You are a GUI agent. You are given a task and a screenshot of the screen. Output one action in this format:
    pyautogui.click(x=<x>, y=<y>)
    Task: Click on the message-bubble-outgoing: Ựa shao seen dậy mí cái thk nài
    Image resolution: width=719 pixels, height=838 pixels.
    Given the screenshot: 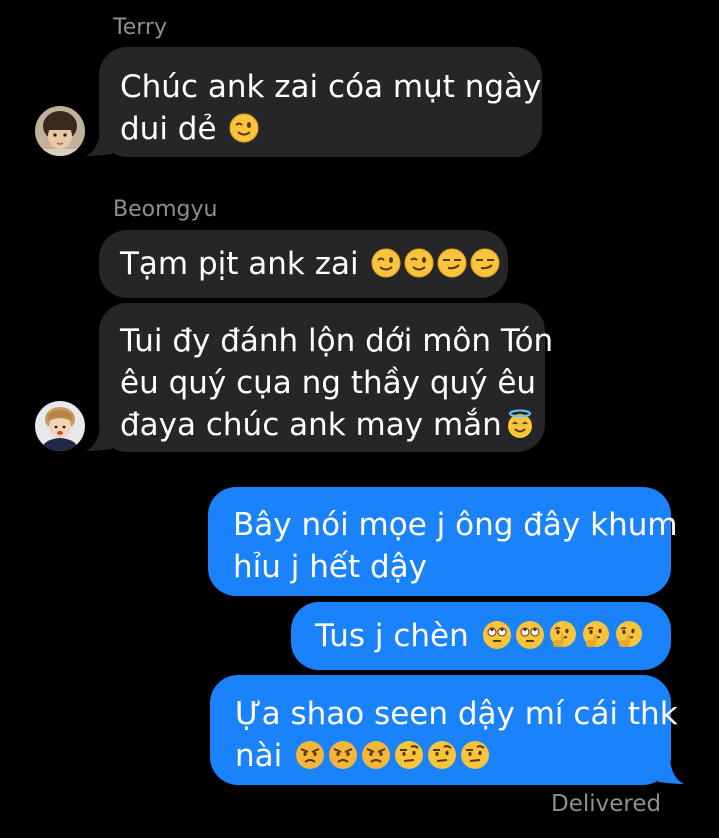 What is the action you would take?
    pyautogui.click(x=444, y=730)
    